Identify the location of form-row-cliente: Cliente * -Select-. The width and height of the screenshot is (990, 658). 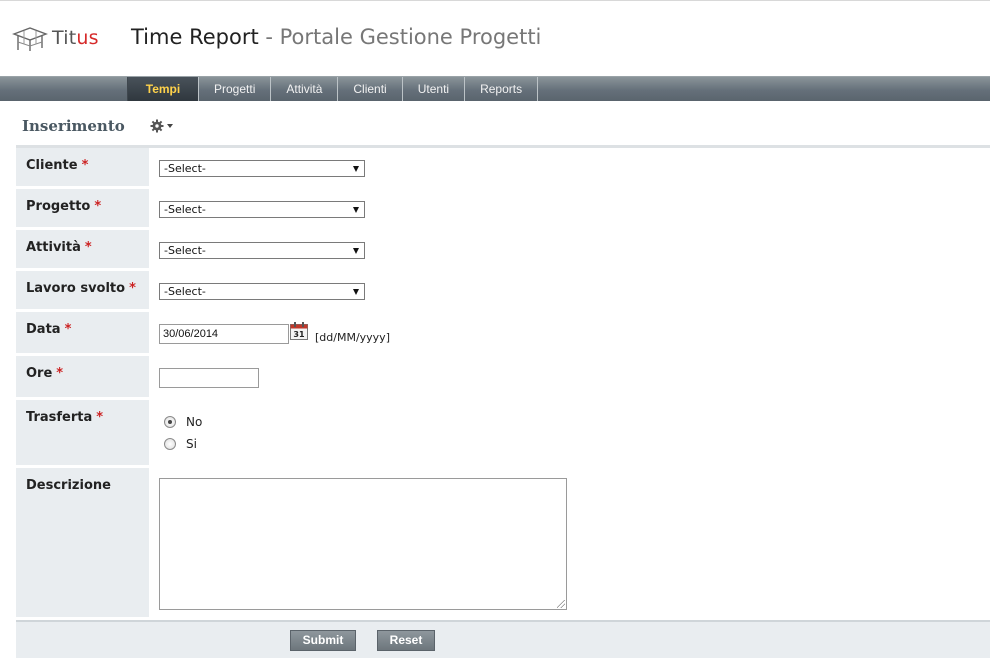
(503, 168).